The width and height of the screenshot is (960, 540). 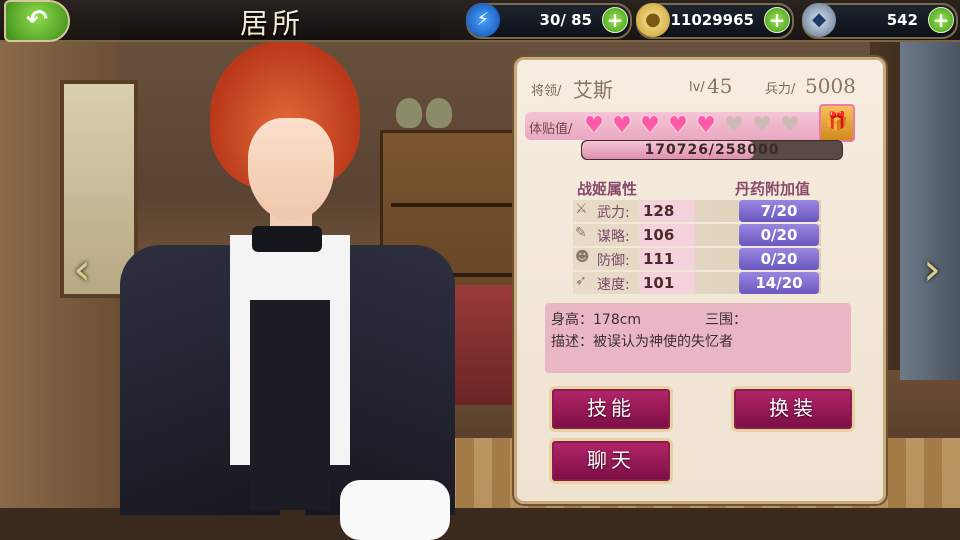 I want to click on stat-value: 101, so click(x=667, y=283).